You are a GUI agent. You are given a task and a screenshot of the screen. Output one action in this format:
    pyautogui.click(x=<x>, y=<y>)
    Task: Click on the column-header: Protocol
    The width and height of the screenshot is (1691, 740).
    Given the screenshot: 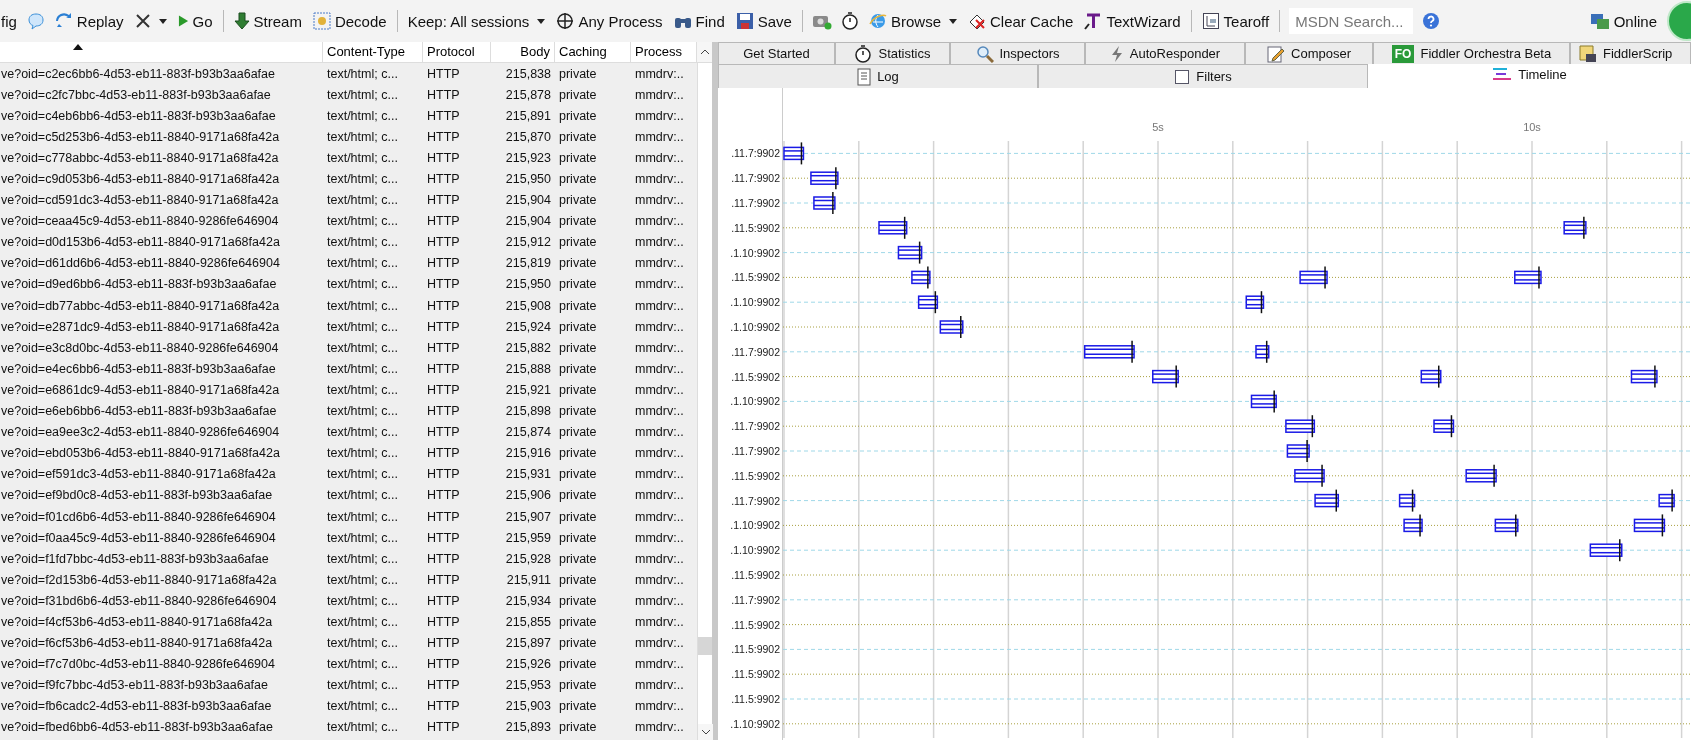 What is the action you would take?
    pyautogui.click(x=457, y=52)
    